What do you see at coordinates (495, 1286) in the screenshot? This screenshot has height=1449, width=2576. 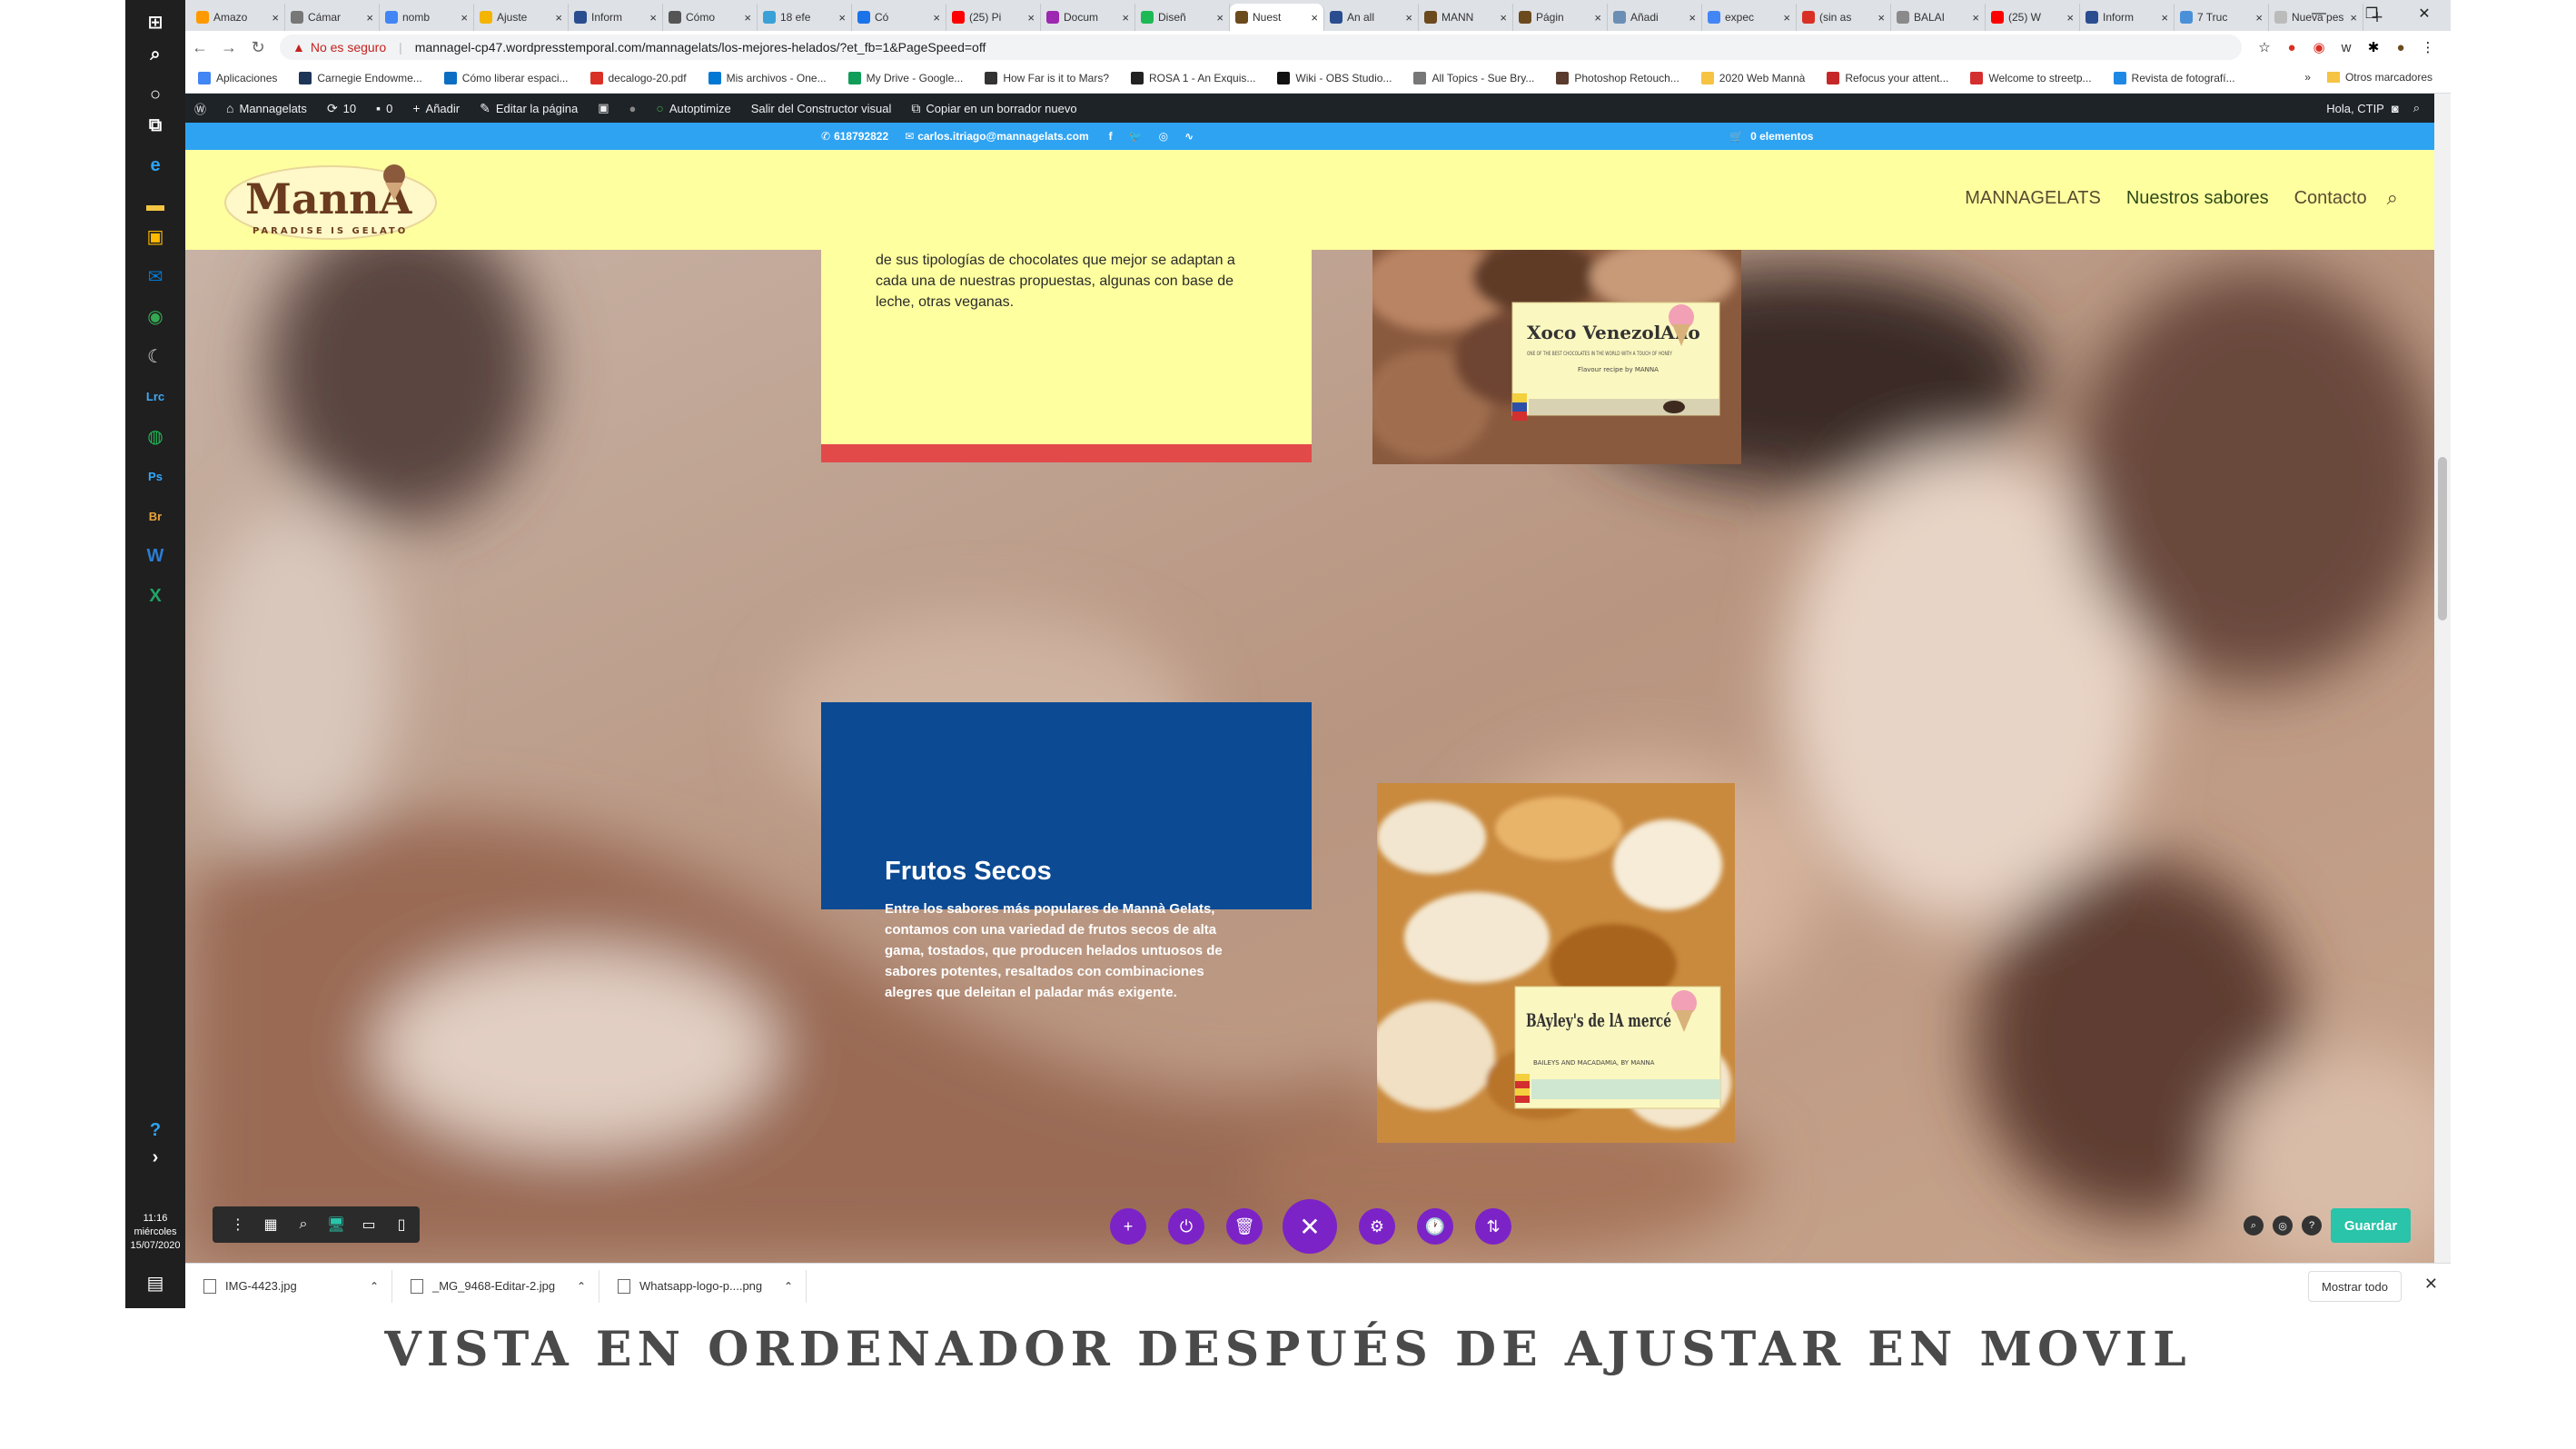 I see `download-item: _MG_9468-Editar-2.jpg ⌃` at bounding box center [495, 1286].